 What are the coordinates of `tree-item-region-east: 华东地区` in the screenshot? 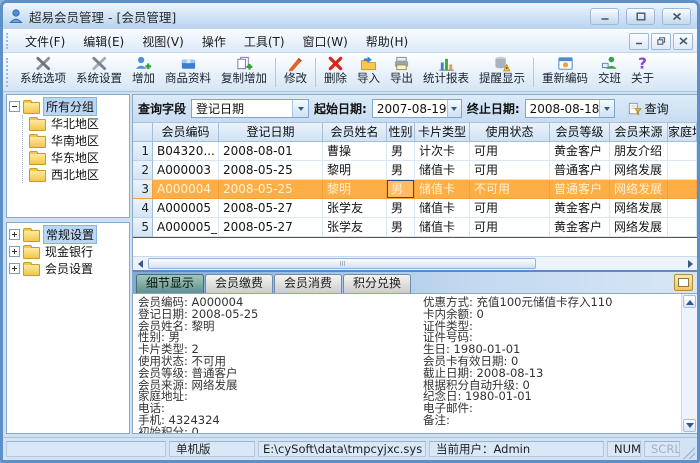 It's located at (75, 157).